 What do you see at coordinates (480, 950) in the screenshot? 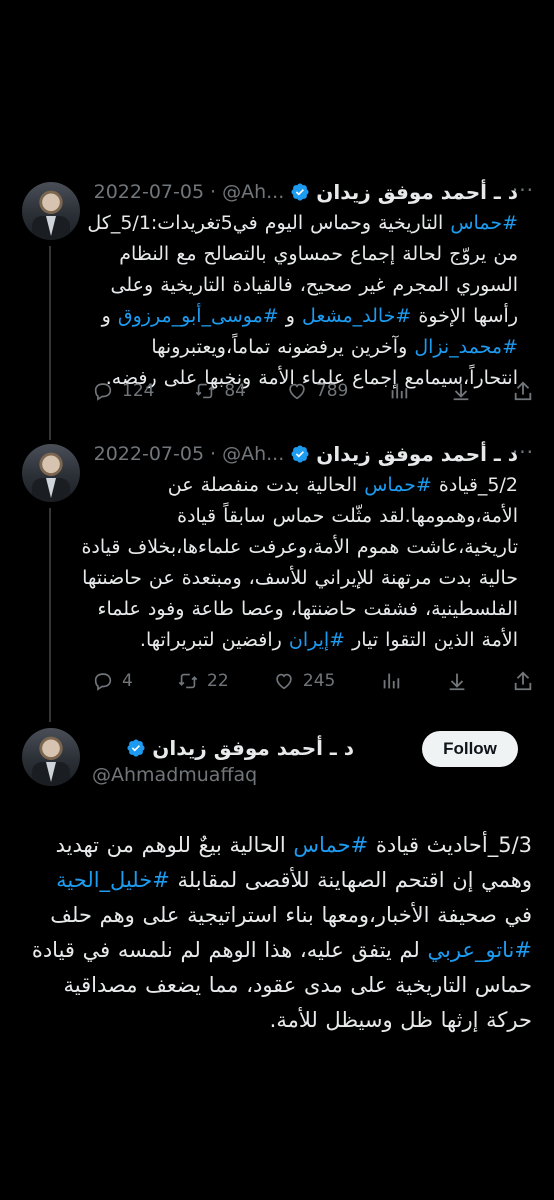
I see `hashtag-link: #ناتو_عربي` at bounding box center [480, 950].